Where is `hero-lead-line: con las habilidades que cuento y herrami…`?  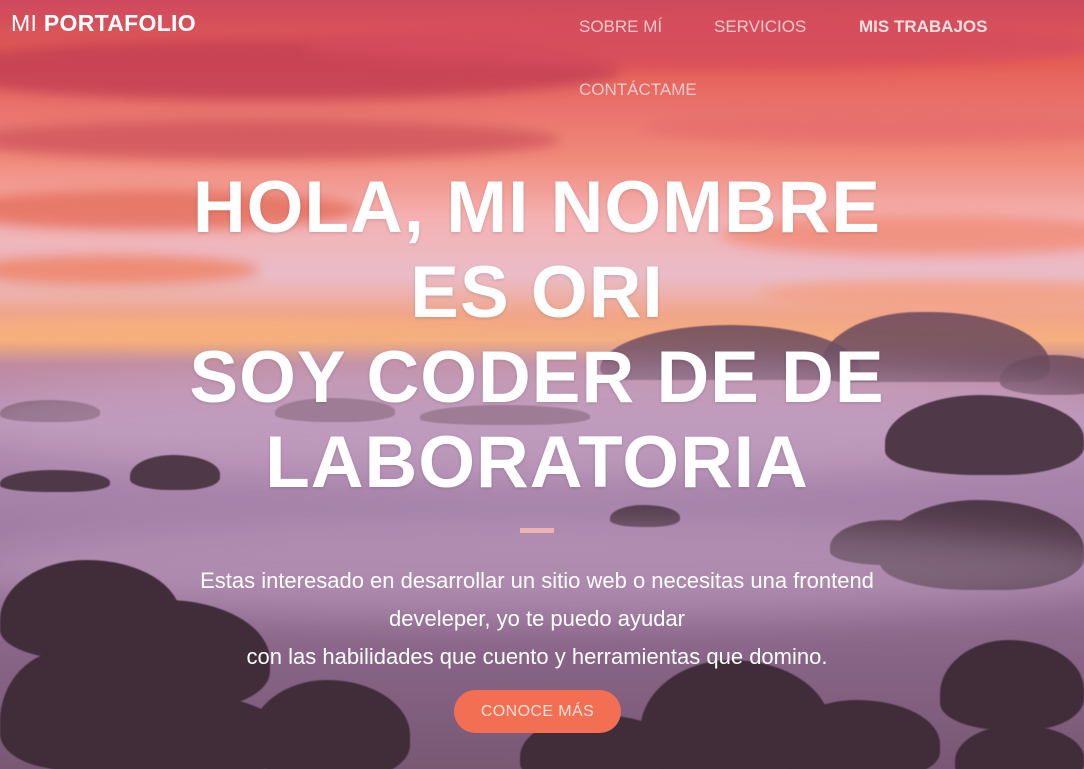 hero-lead-line: con las habilidades que cuento y herrami… is located at coordinates (537, 656).